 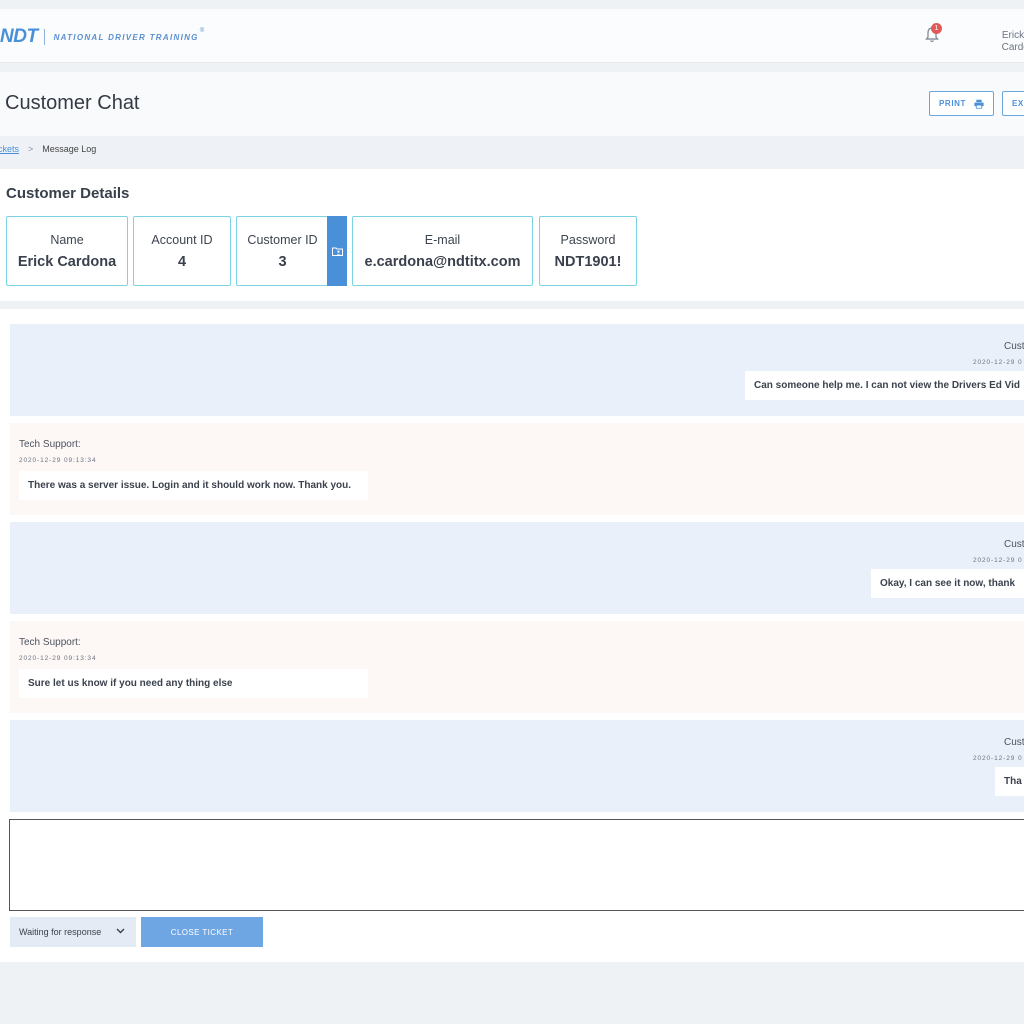 I want to click on breadcrumb-current: Message Log, so click(x=69, y=149).